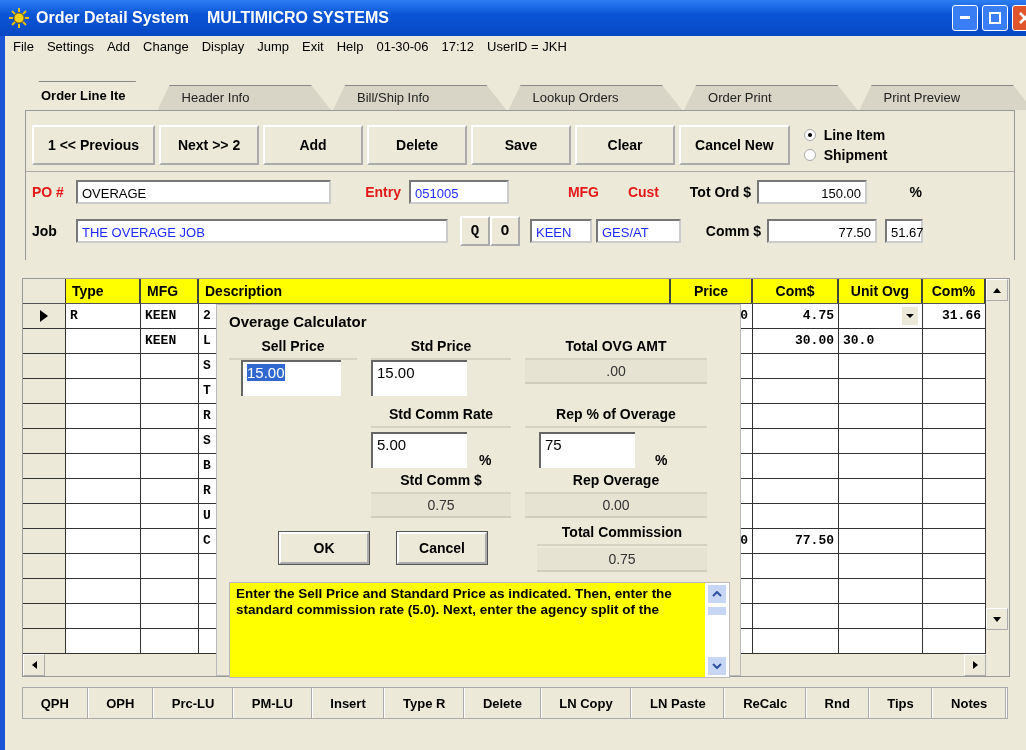 This screenshot has height=750, width=1026. I want to click on up-arrow-icon, so click(997, 290).